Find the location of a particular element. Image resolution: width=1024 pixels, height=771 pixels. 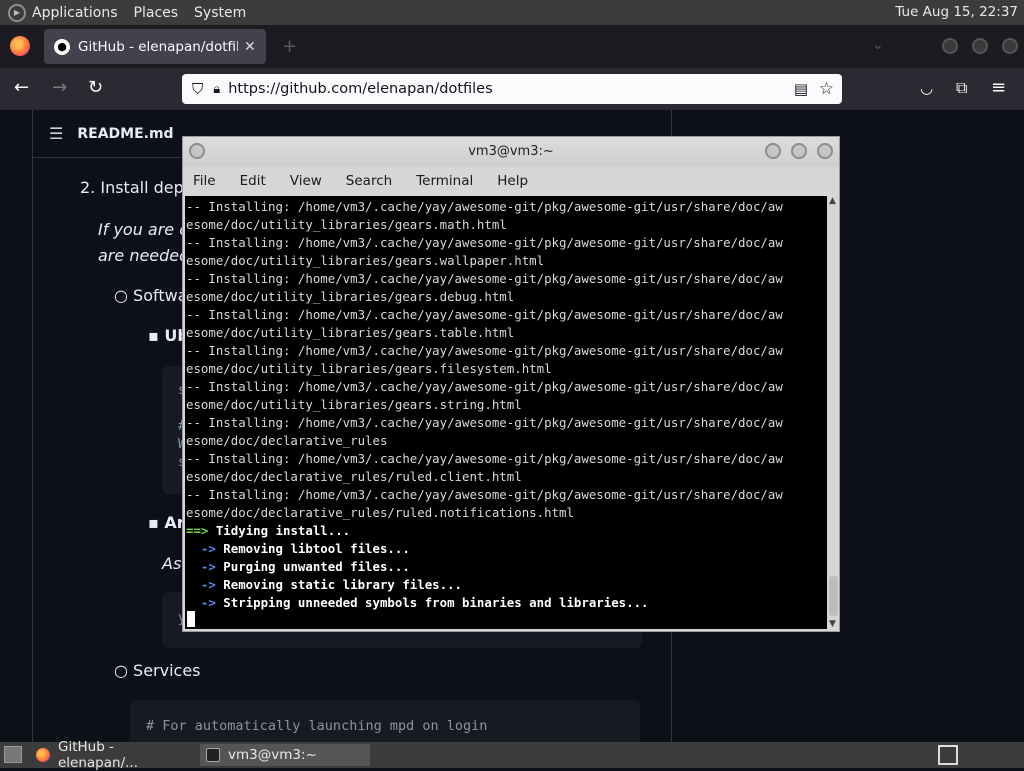

readme-filename: README.md is located at coordinates (125, 133).